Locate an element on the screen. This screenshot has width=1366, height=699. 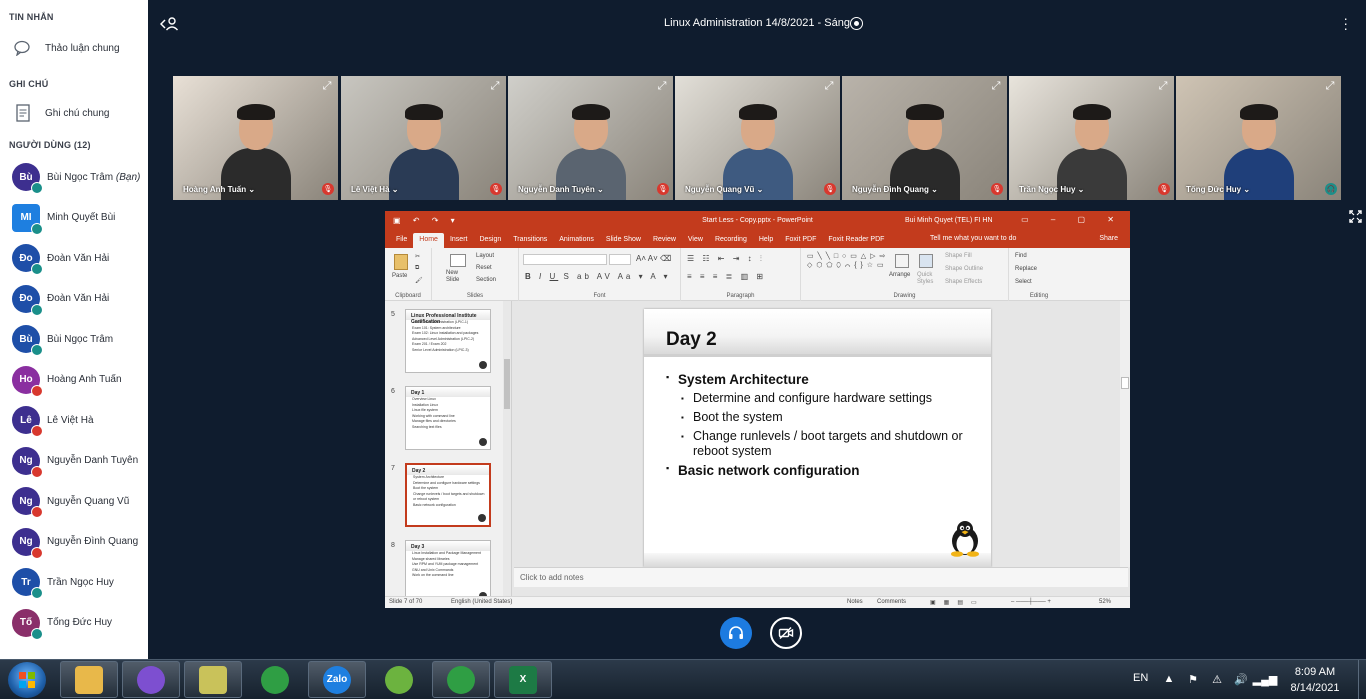
tell-me-search: Tell me what you want to do is located at coordinates (973, 238).